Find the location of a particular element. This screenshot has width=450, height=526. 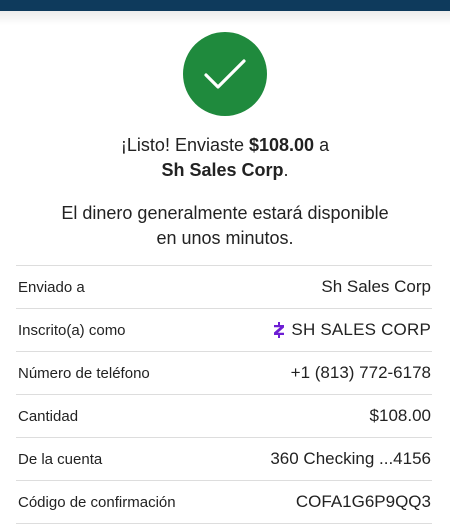

top-divider is located at coordinates (225, 18).